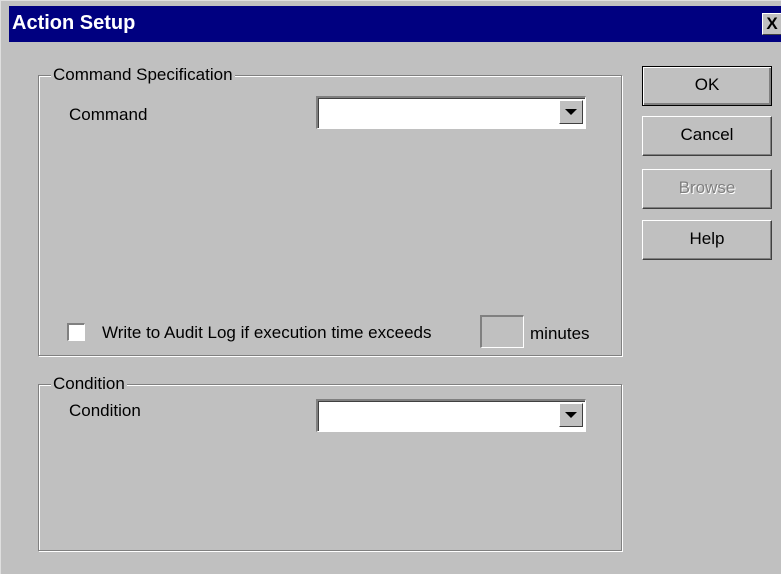  What do you see at coordinates (707, 240) in the screenshot?
I see `help-button: Help` at bounding box center [707, 240].